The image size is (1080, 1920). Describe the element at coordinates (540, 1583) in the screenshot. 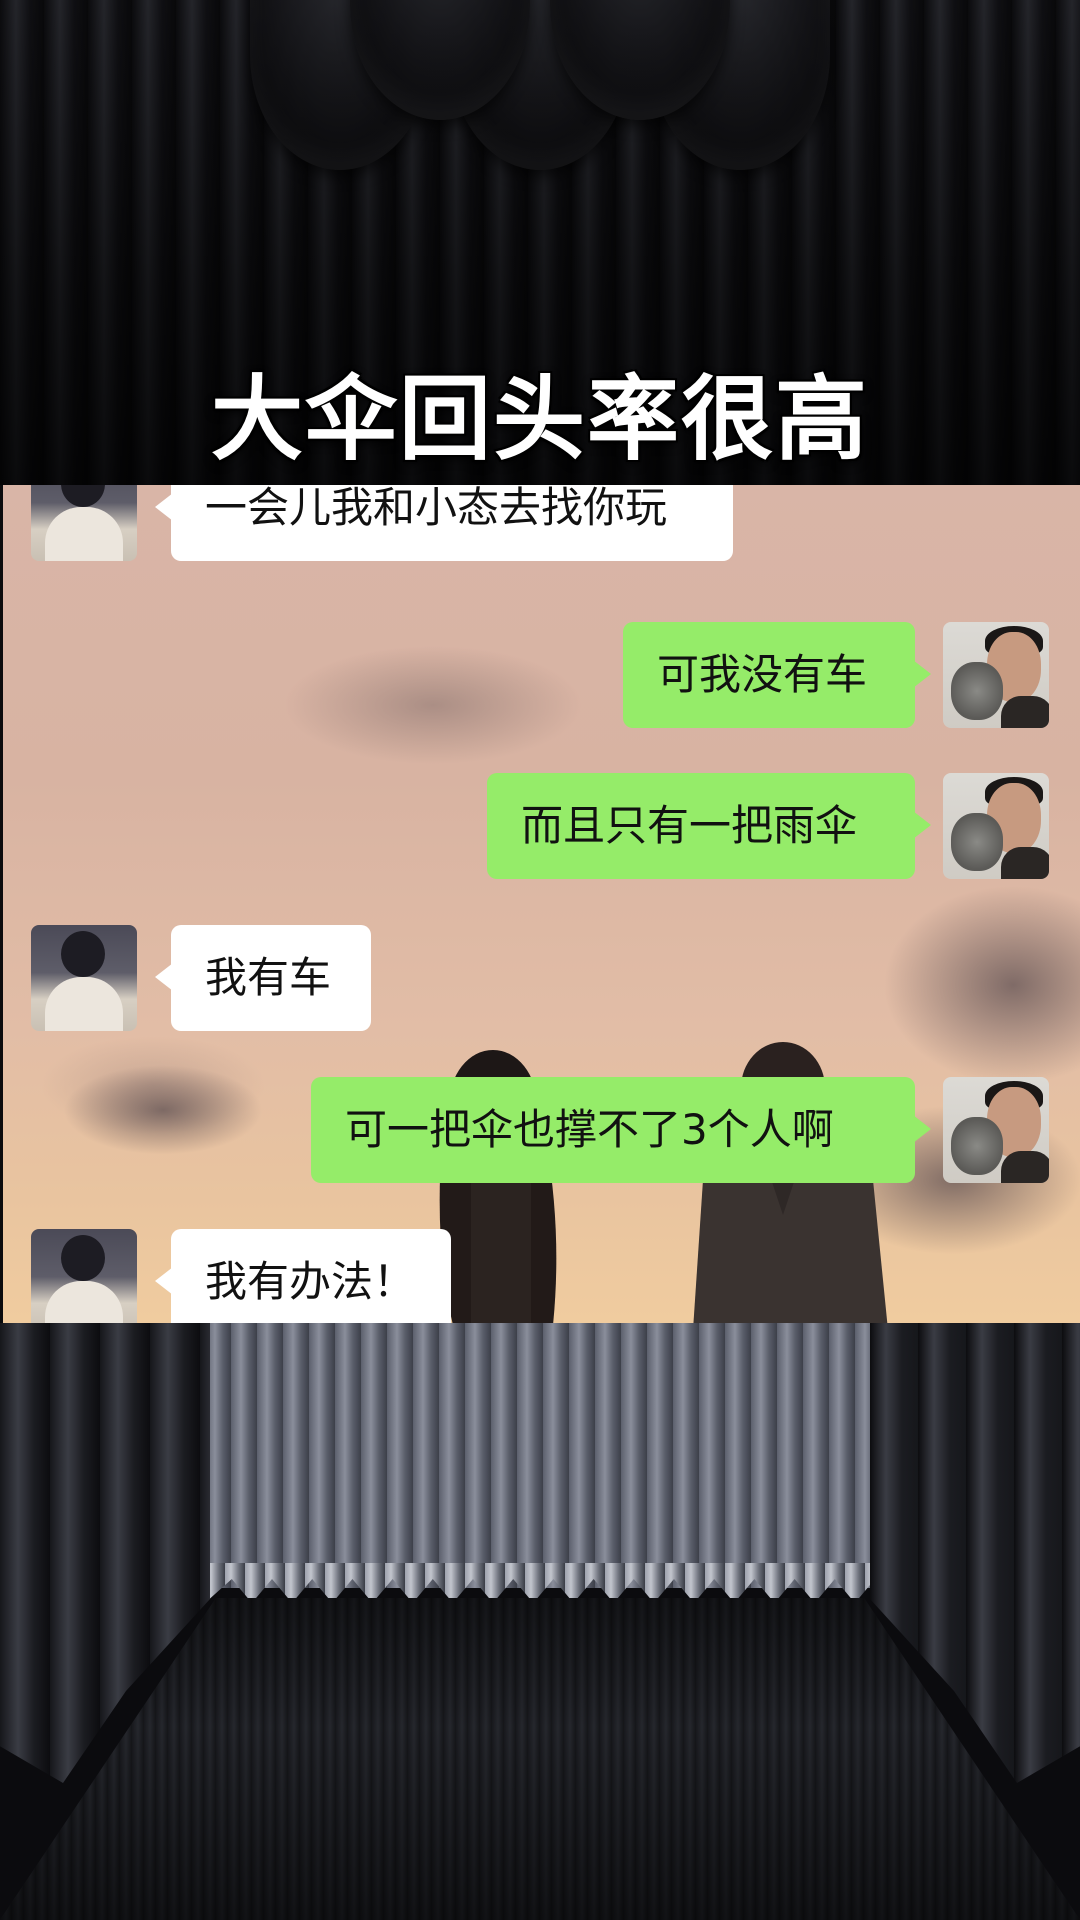

I see `stage-curtain-fringe` at that location.